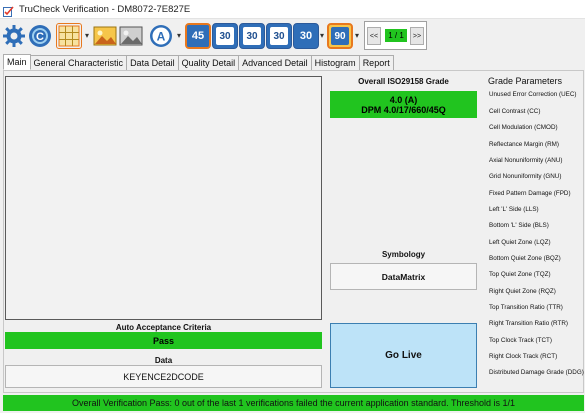 This screenshot has height=413, width=585. I want to click on toolbar: C ▾ A ▾ 45 30 30 30 30 ▾ 90 ▾, so click(292, 36).